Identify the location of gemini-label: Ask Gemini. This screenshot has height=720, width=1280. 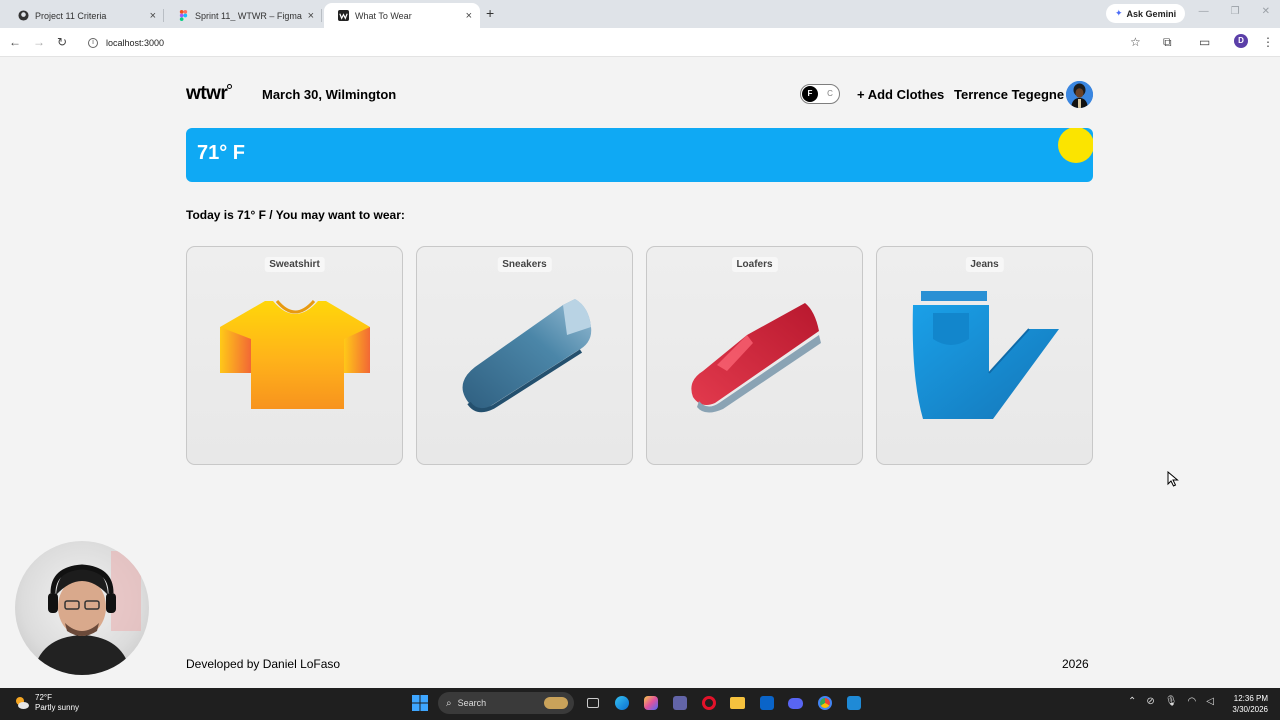
(1151, 13).